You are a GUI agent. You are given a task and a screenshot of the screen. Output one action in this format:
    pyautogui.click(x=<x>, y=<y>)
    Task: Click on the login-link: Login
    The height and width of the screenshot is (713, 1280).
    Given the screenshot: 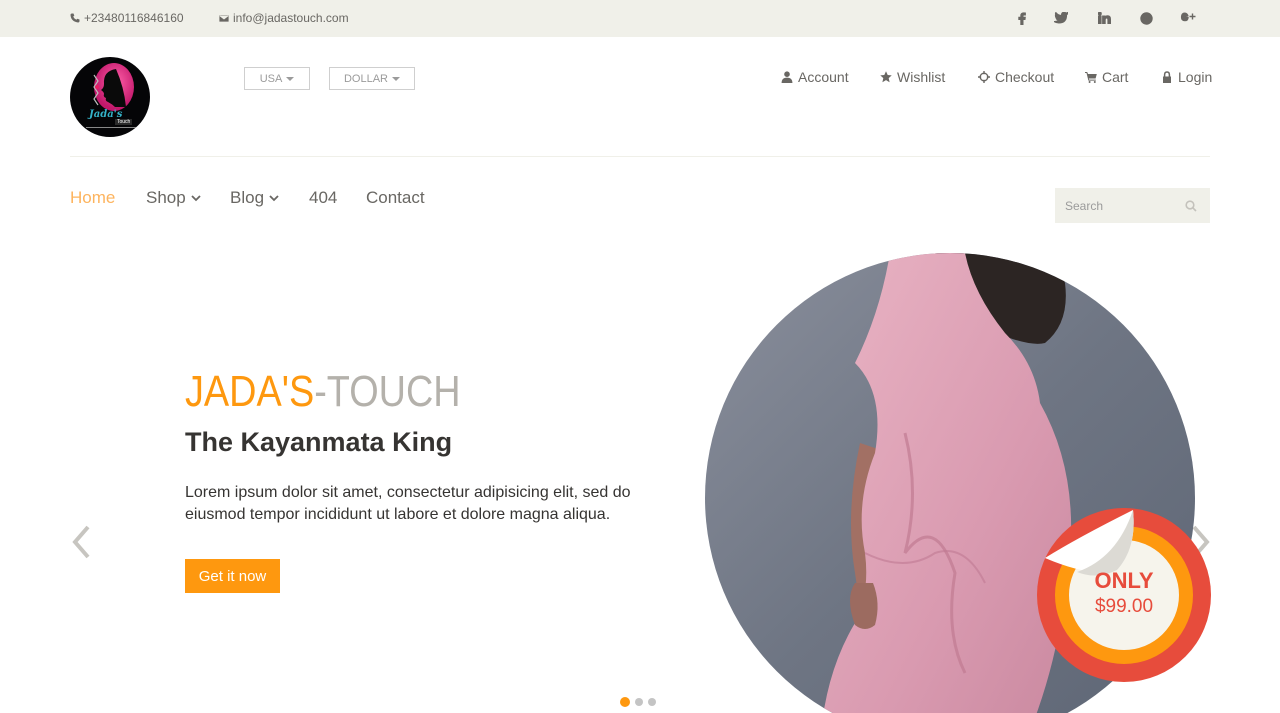 What is the action you would take?
    pyautogui.click(x=1186, y=77)
    